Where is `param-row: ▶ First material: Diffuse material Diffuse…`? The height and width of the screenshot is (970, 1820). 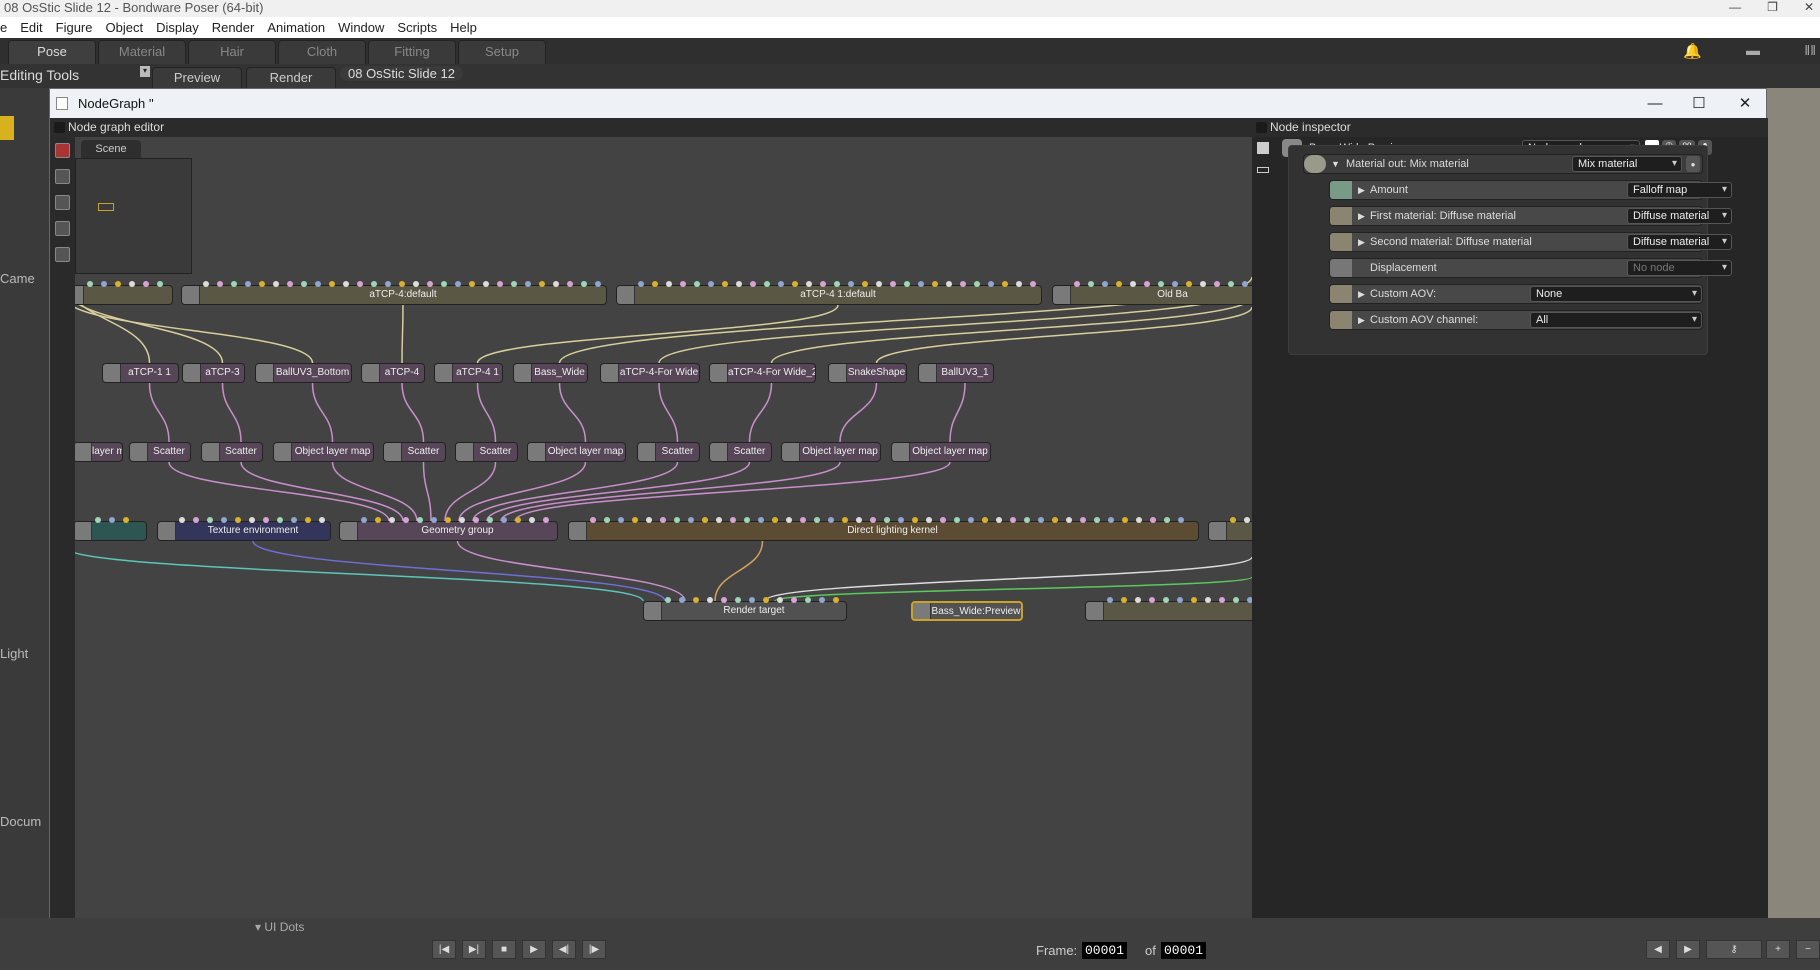
param-row: ▶ First material: Diffuse material Diffuse… is located at coordinates (1530, 216).